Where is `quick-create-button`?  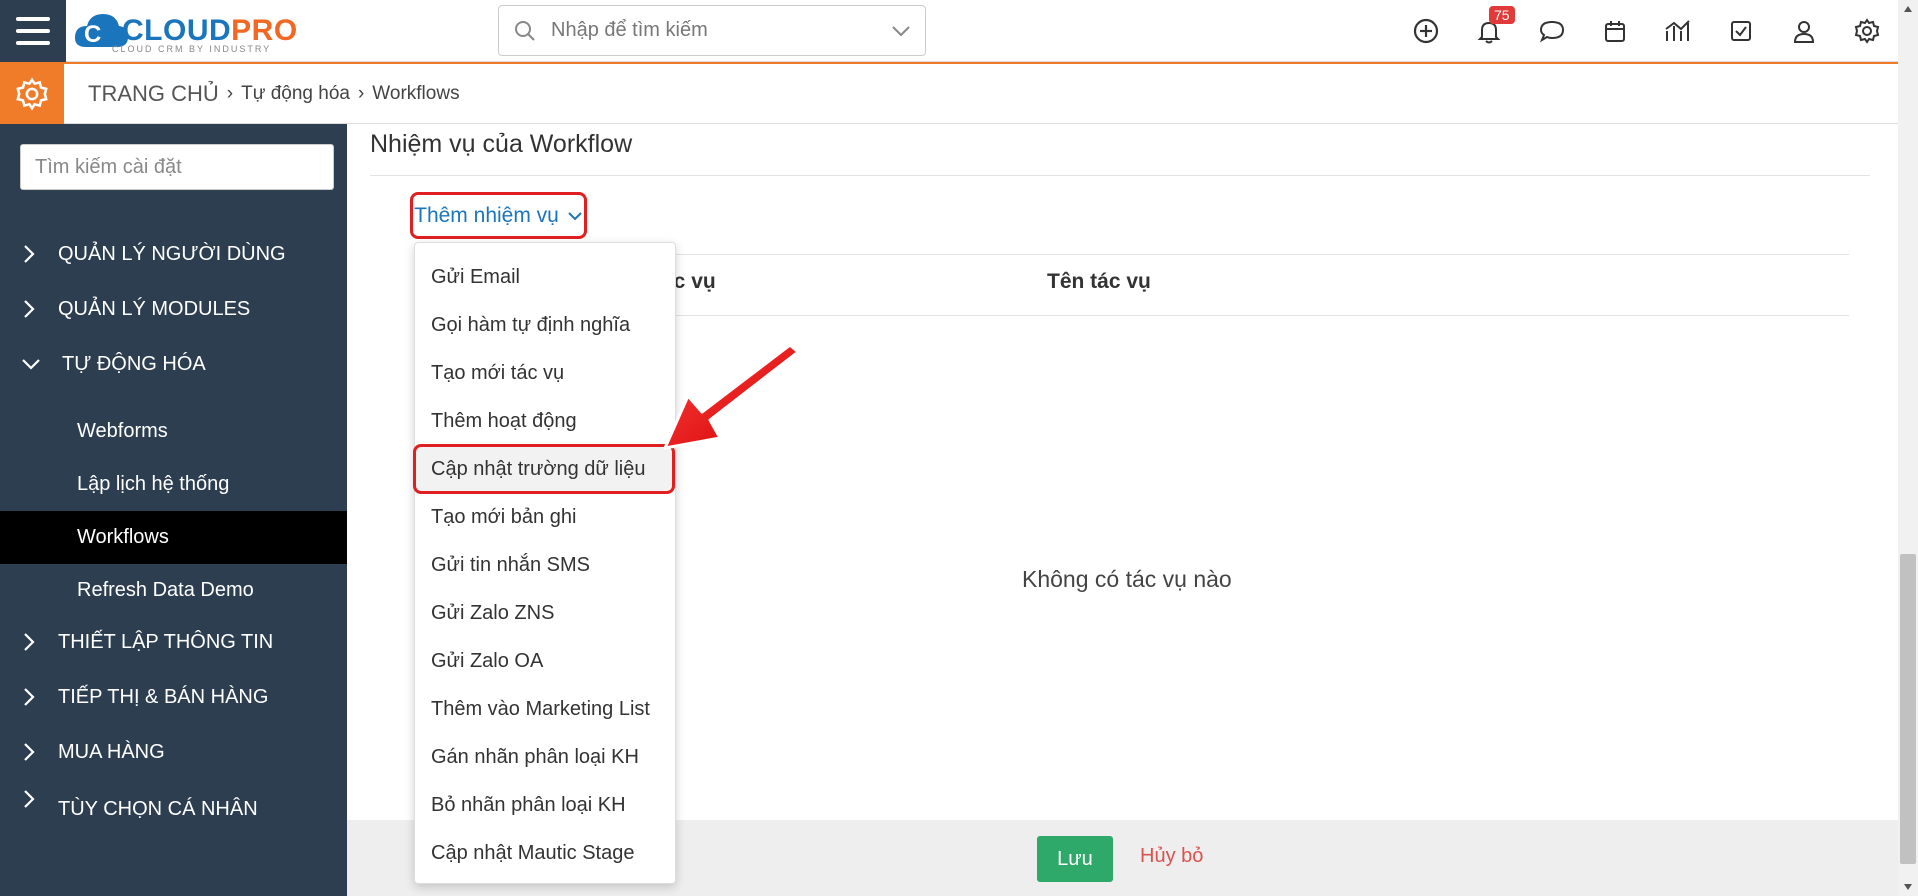
quick-create-button is located at coordinates (1425, 31).